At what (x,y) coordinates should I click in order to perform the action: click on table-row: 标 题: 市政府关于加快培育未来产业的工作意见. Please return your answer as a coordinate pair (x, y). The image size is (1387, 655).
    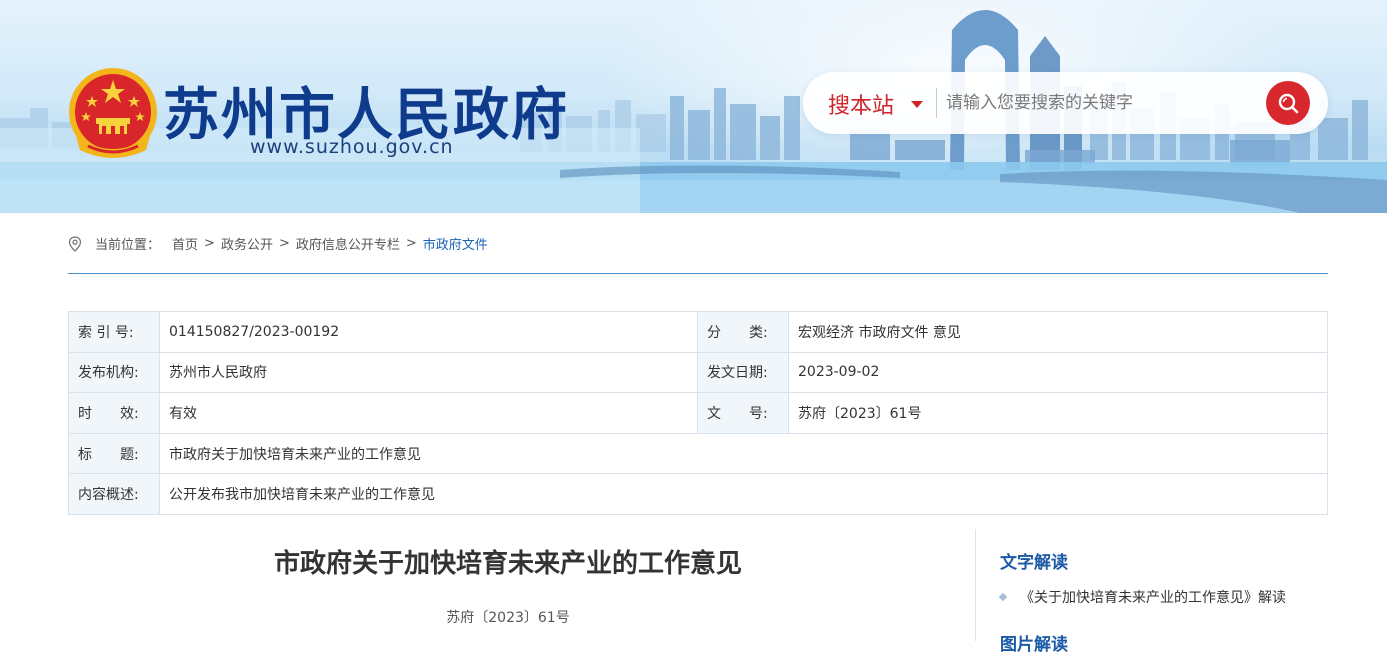
    Looking at the image, I should click on (698, 453).